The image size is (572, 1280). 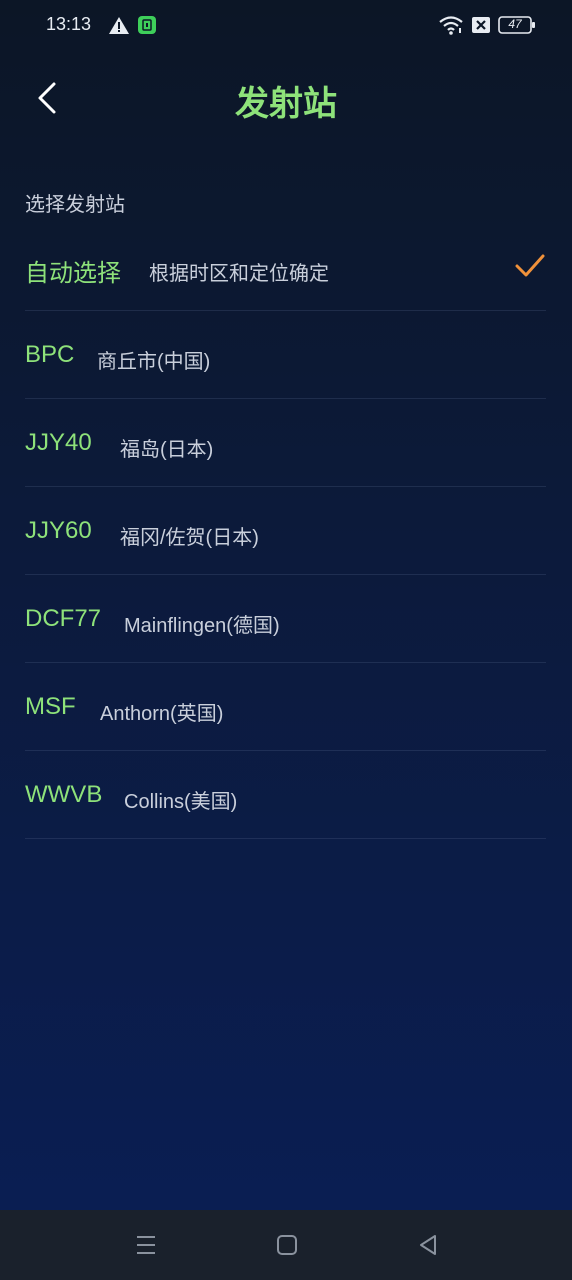 What do you see at coordinates (58, 530) in the screenshot?
I see `station-code: JJY60` at bounding box center [58, 530].